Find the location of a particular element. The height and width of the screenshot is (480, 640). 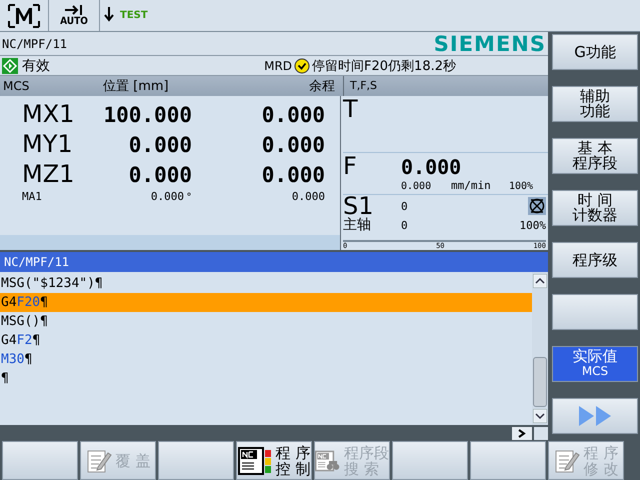

scroll-up-icon is located at coordinates (540, 281).